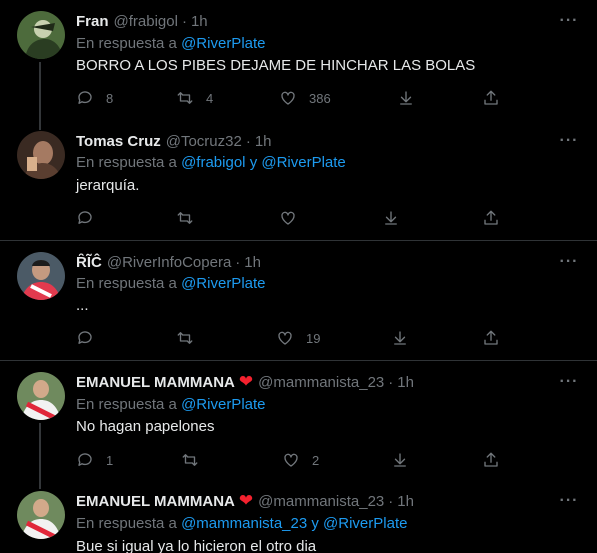 The image size is (597, 553). I want to click on user-handle: @Tocruz32, so click(204, 141).